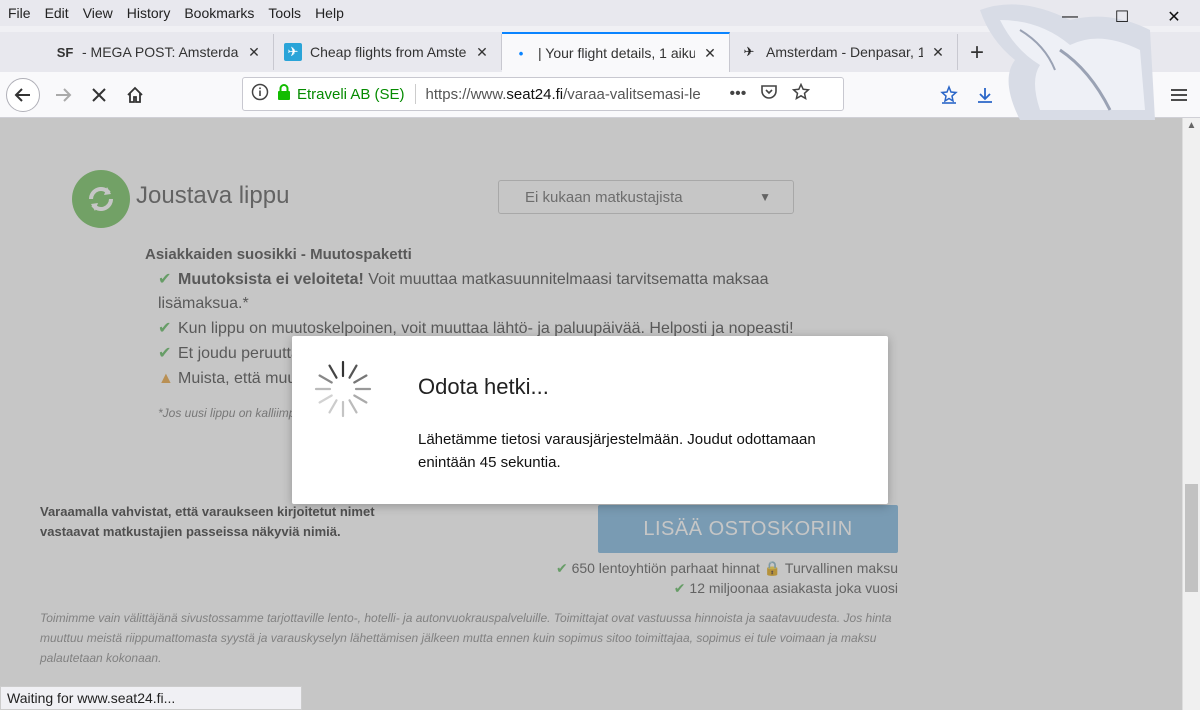 This screenshot has width=1200, height=710. I want to click on lock-icon, so click(285, 94).